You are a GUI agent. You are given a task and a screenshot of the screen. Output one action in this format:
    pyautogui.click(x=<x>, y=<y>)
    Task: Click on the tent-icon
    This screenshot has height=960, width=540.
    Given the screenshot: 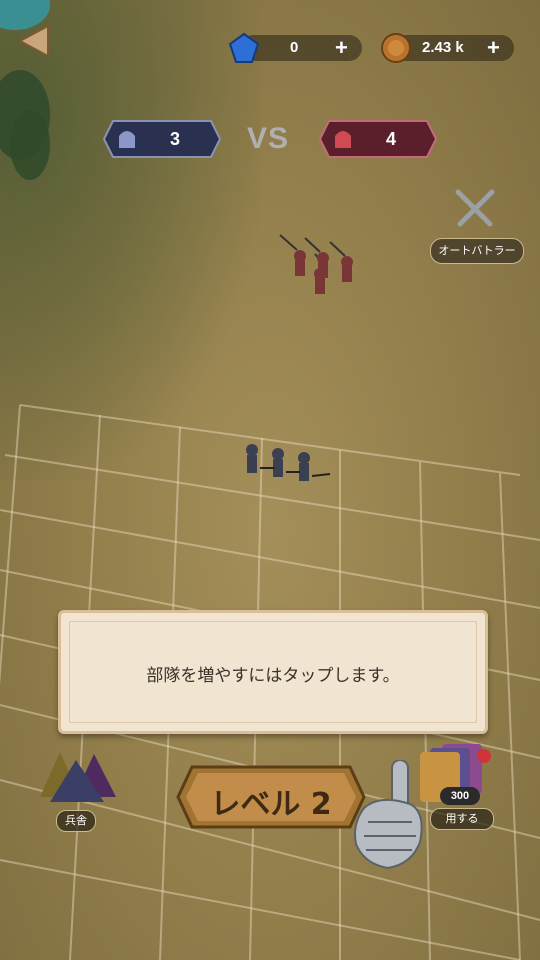 What is the action you would take?
    pyautogui.click(x=76, y=773)
    